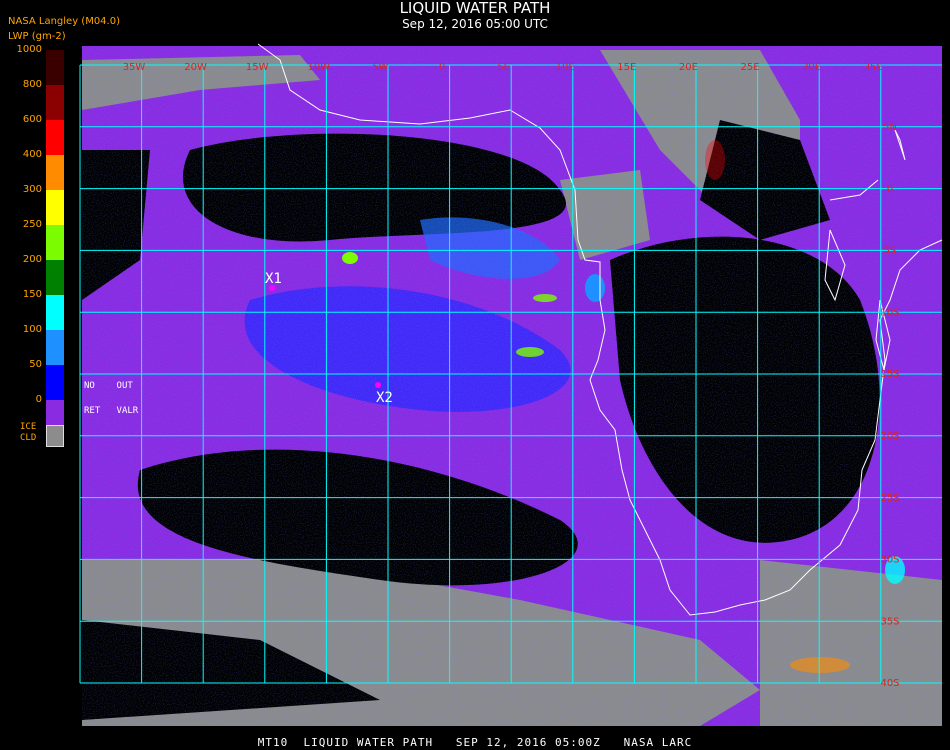 This screenshot has width=950, height=750. I want to click on longitude-label: 20E, so click(688, 67).